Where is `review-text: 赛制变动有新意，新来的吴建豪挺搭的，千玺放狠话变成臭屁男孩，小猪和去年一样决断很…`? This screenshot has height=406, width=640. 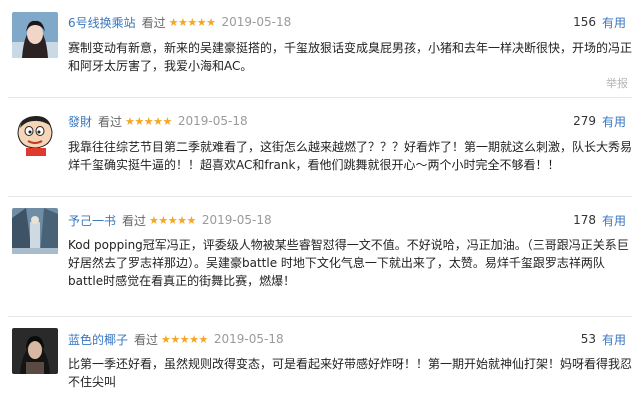 review-text: 赛制变动有新意，新来的吴建豪挺搭的，千玺放狠话变成臭屁男孩，小猪和去年一样决断很… is located at coordinates (350, 57).